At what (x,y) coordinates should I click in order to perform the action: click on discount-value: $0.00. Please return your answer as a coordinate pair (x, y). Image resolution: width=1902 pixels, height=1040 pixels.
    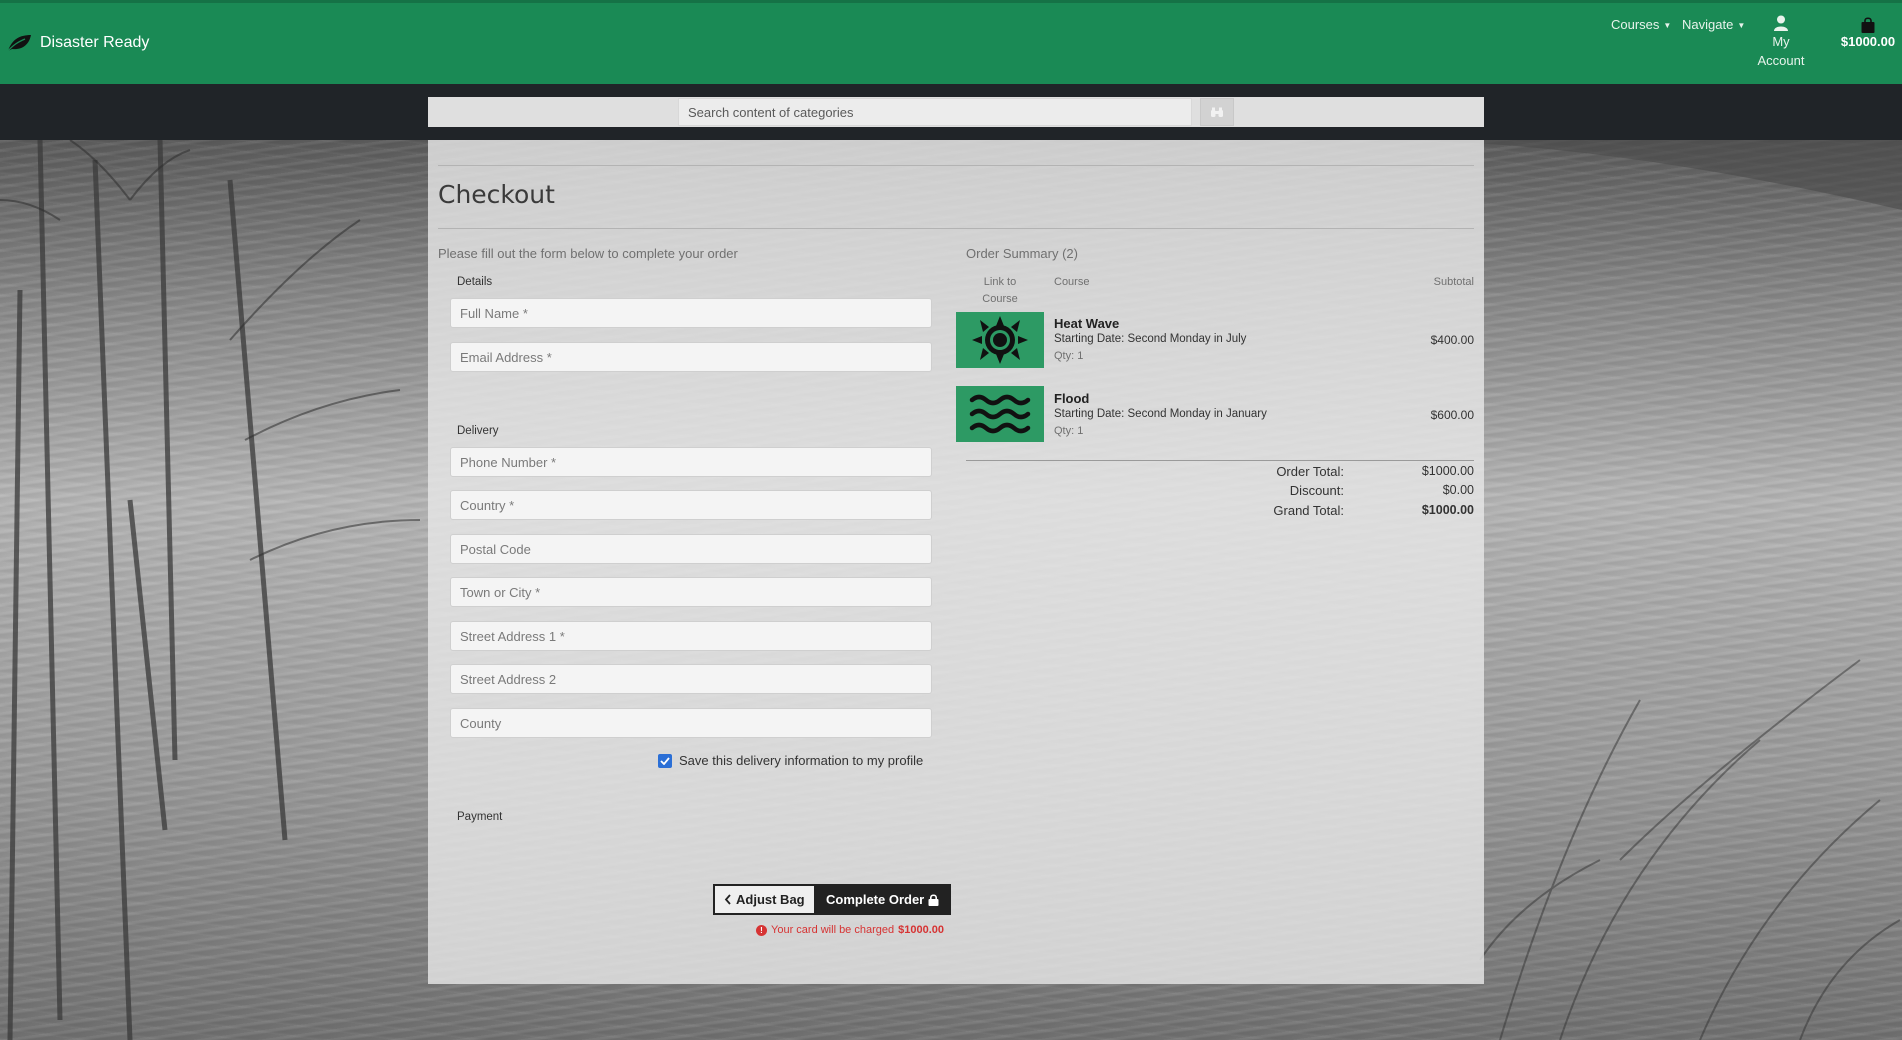
    Looking at the image, I should click on (1458, 490).